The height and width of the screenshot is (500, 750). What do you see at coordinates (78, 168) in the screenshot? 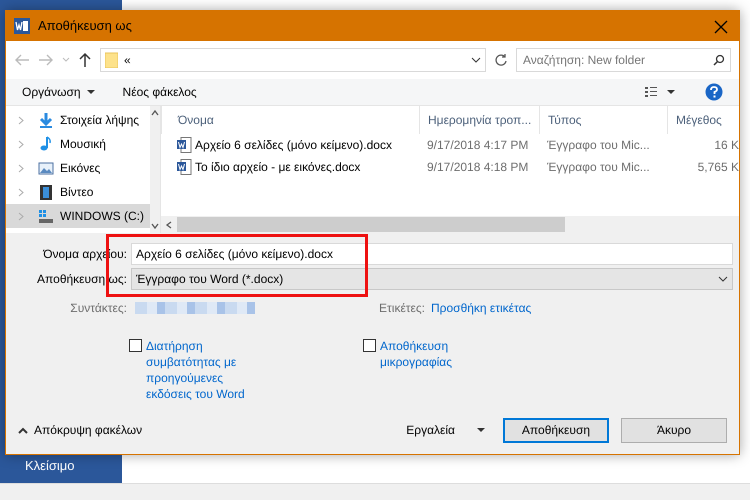
I see `sidebar-item: Εικόνες` at bounding box center [78, 168].